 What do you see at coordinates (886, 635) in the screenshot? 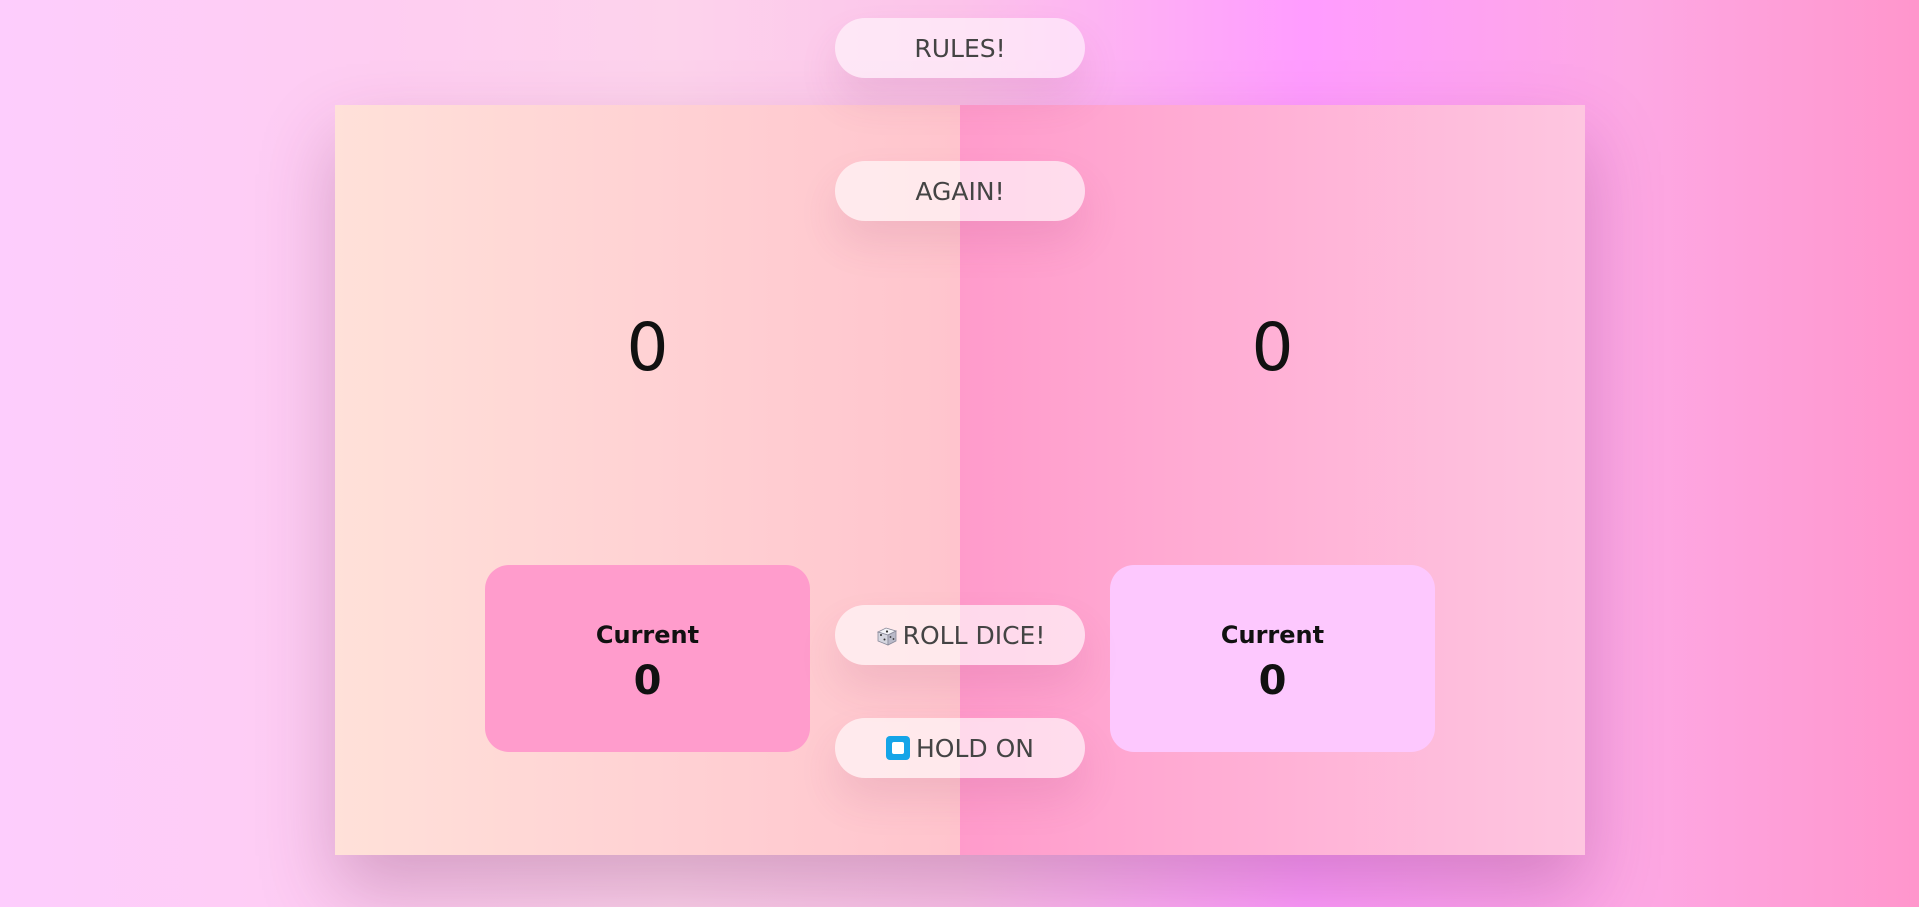
I see `dice-icon` at bounding box center [886, 635].